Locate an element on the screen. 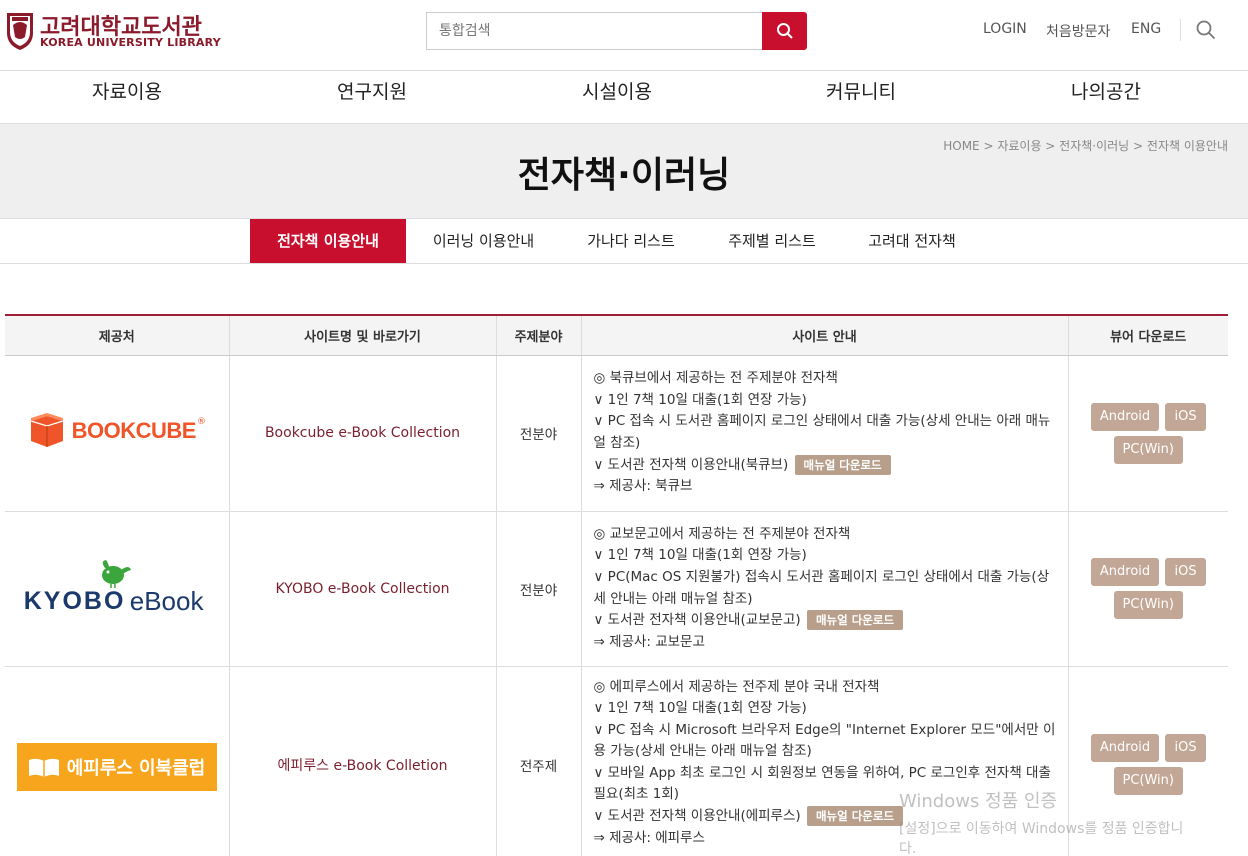  column-header-site-guide: 사이트 안내 is located at coordinates (824, 335).